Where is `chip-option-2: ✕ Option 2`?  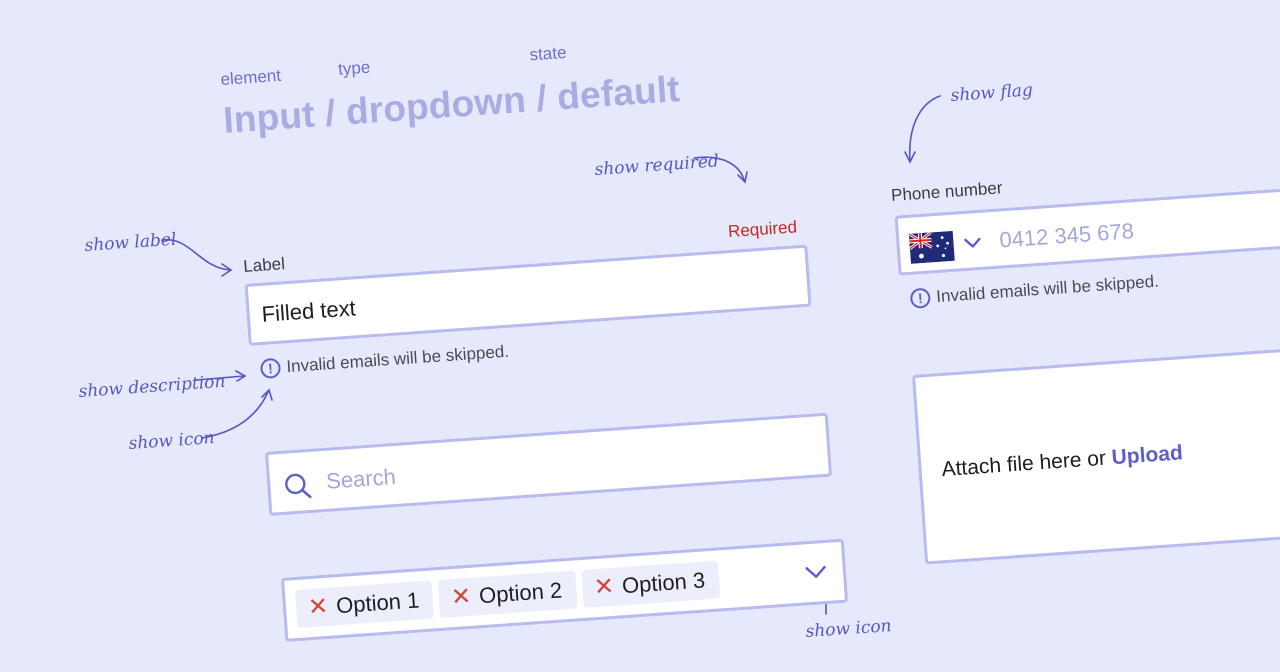
chip-option-2: ✕ Option 2 is located at coordinates (507, 594).